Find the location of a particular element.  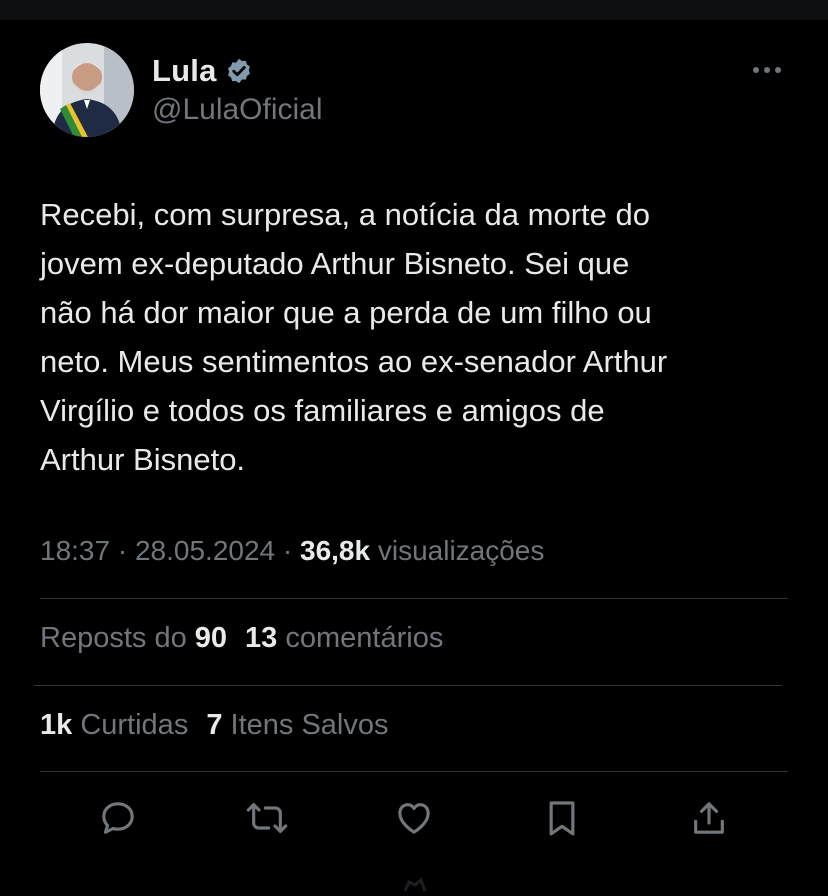

tweet-meta: 18:37 · 28.05.2024 · 36,8k visualizações is located at coordinates (292, 551).